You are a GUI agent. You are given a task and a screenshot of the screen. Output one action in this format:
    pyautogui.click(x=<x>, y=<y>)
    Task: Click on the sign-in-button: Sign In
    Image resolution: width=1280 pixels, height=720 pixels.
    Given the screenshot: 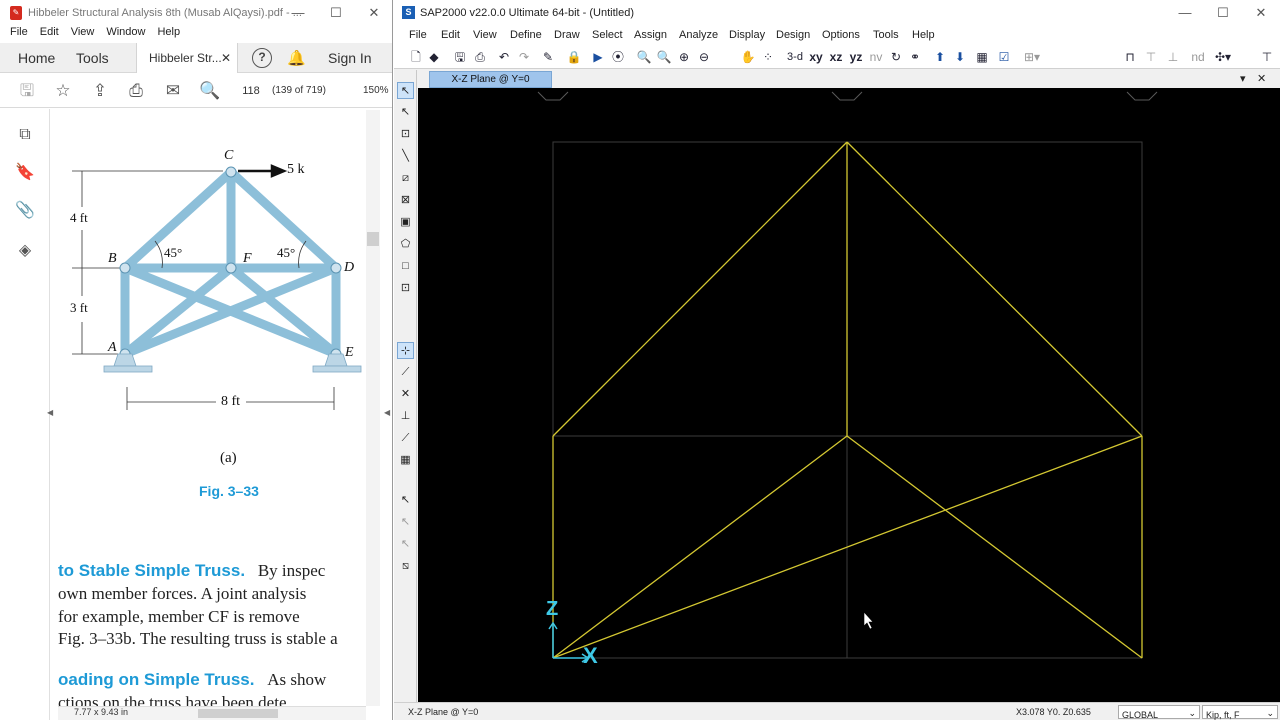 What is the action you would take?
    pyautogui.click(x=350, y=58)
    